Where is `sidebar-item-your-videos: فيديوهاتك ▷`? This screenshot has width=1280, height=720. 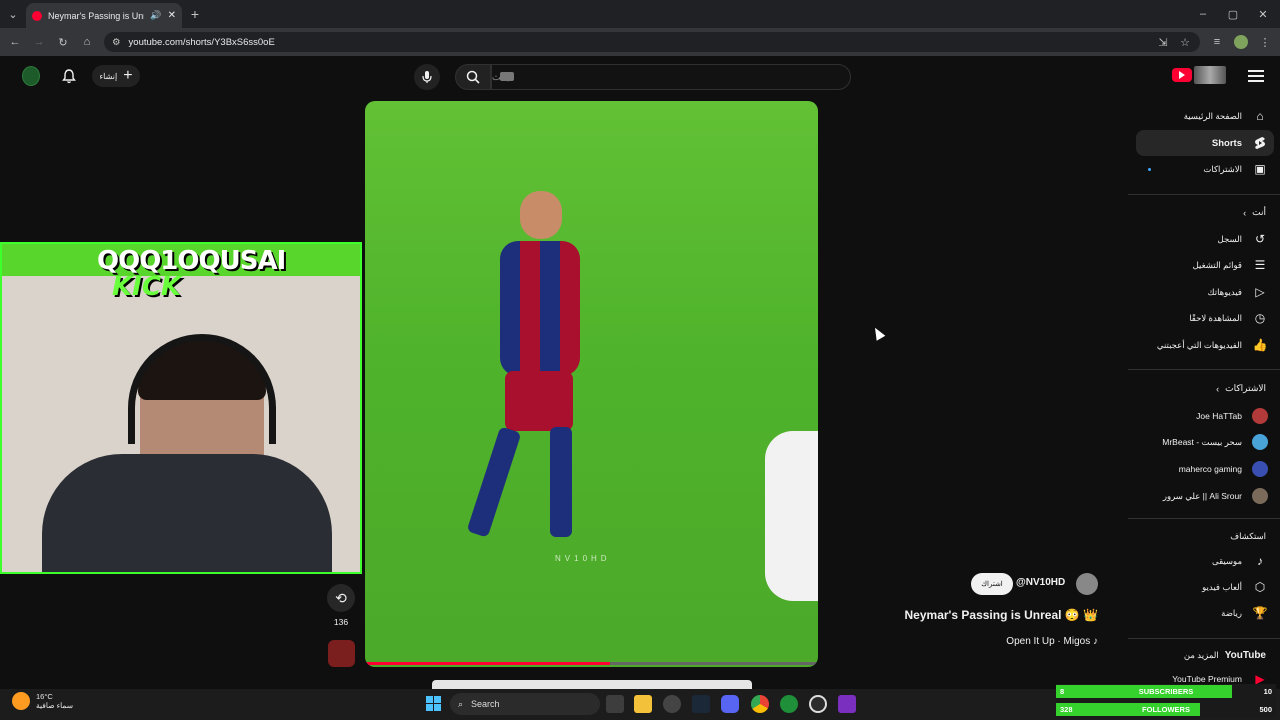 sidebar-item-your-videos: فيديوهاتك ▷ is located at coordinates (1205, 292).